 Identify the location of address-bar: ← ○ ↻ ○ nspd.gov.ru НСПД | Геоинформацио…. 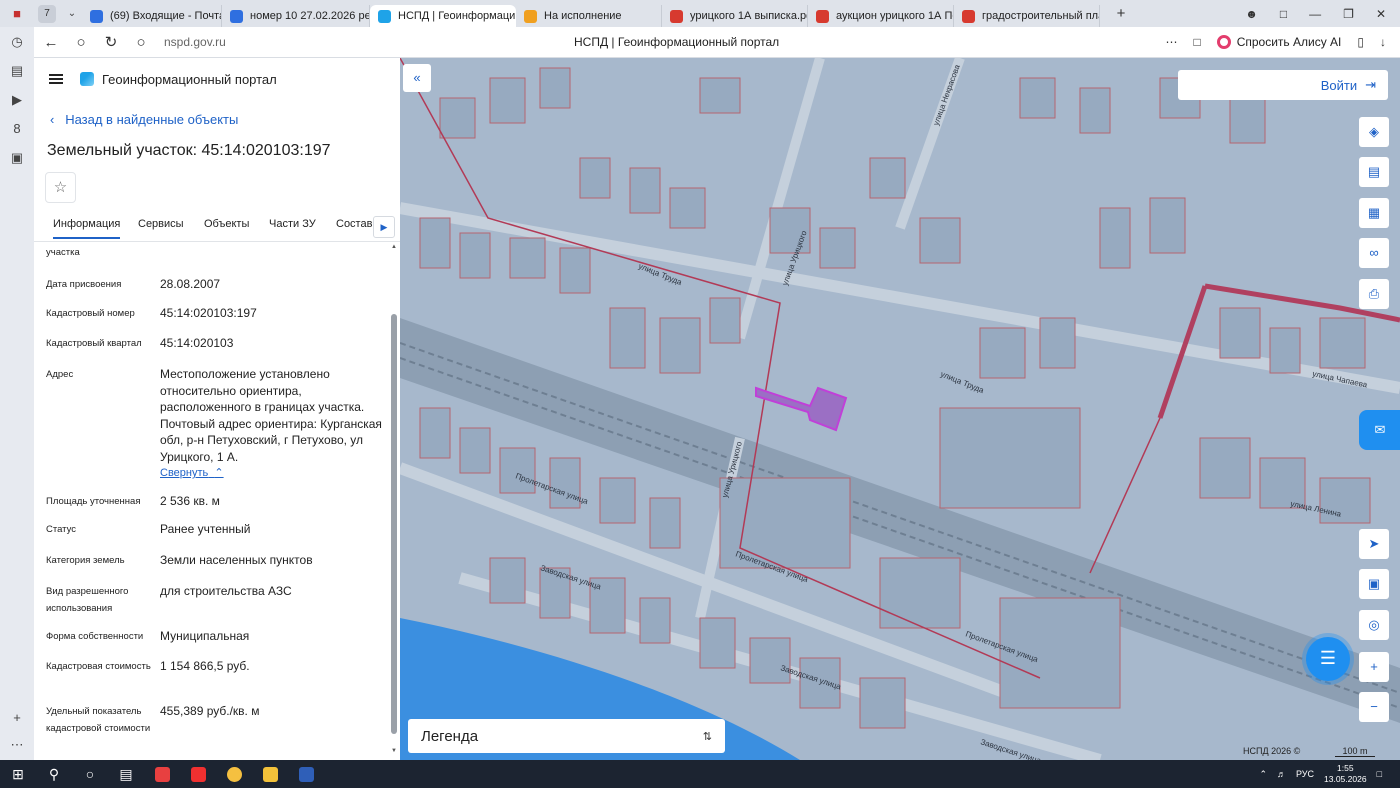
(717, 42).